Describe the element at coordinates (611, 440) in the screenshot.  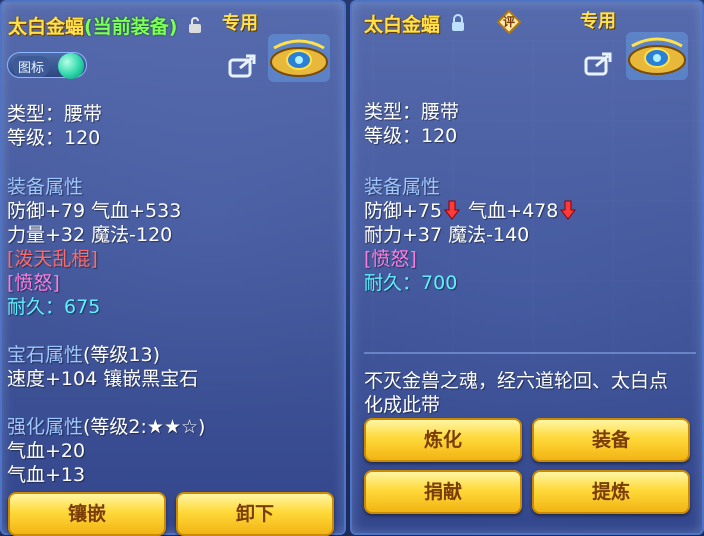
I see `equip-button: 装备` at that location.